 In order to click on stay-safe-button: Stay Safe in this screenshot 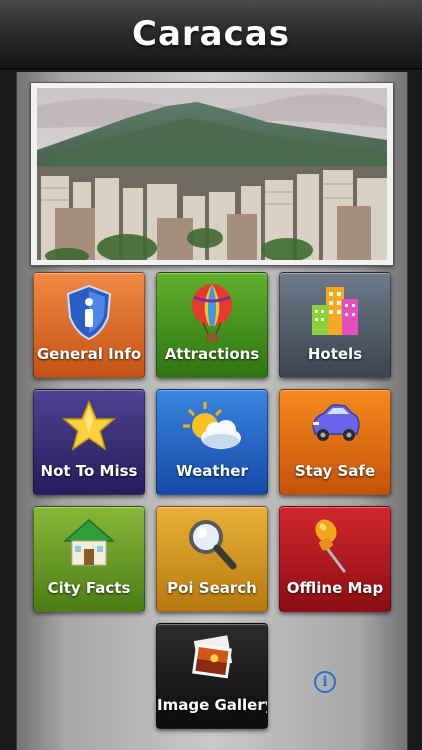, I will do `click(335, 442)`.